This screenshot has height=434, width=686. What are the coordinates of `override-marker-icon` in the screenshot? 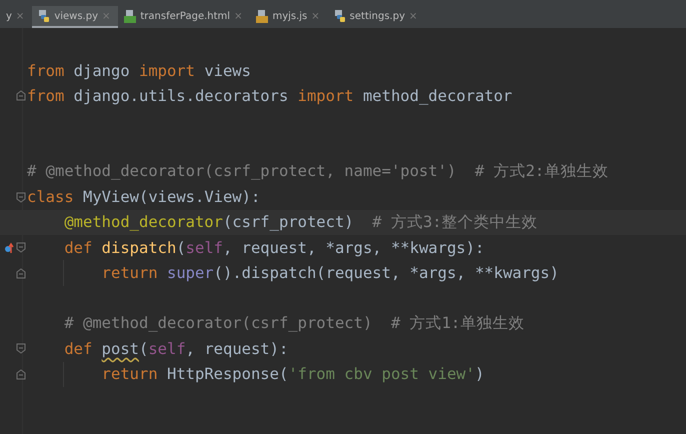 It's located at (9, 248).